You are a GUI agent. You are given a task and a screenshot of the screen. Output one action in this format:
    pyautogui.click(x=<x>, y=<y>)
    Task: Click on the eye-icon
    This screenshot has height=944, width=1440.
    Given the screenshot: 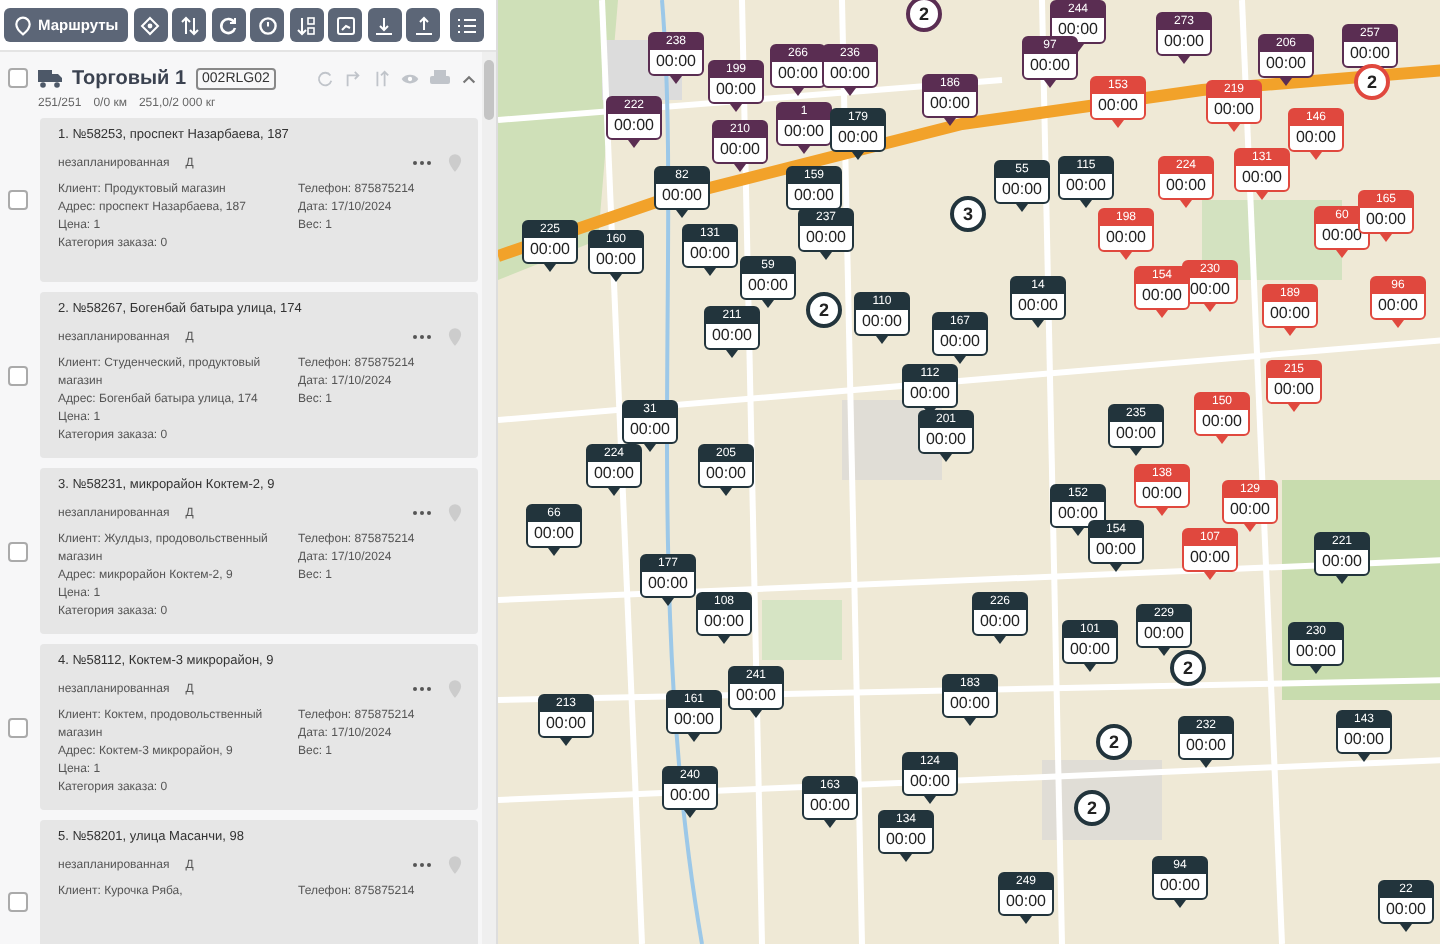 What is the action you would take?
    pyautogui.click(x=410, y=78)
    